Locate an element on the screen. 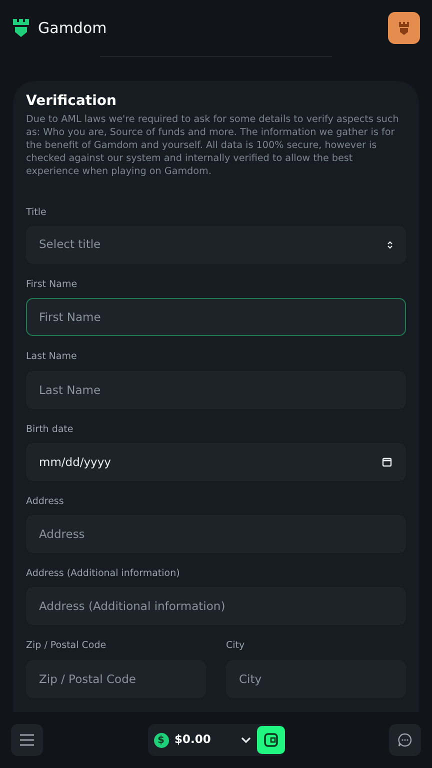 The height and width of the screenshot is (768, 432). menu-icon is located at coordinates (27, 740).